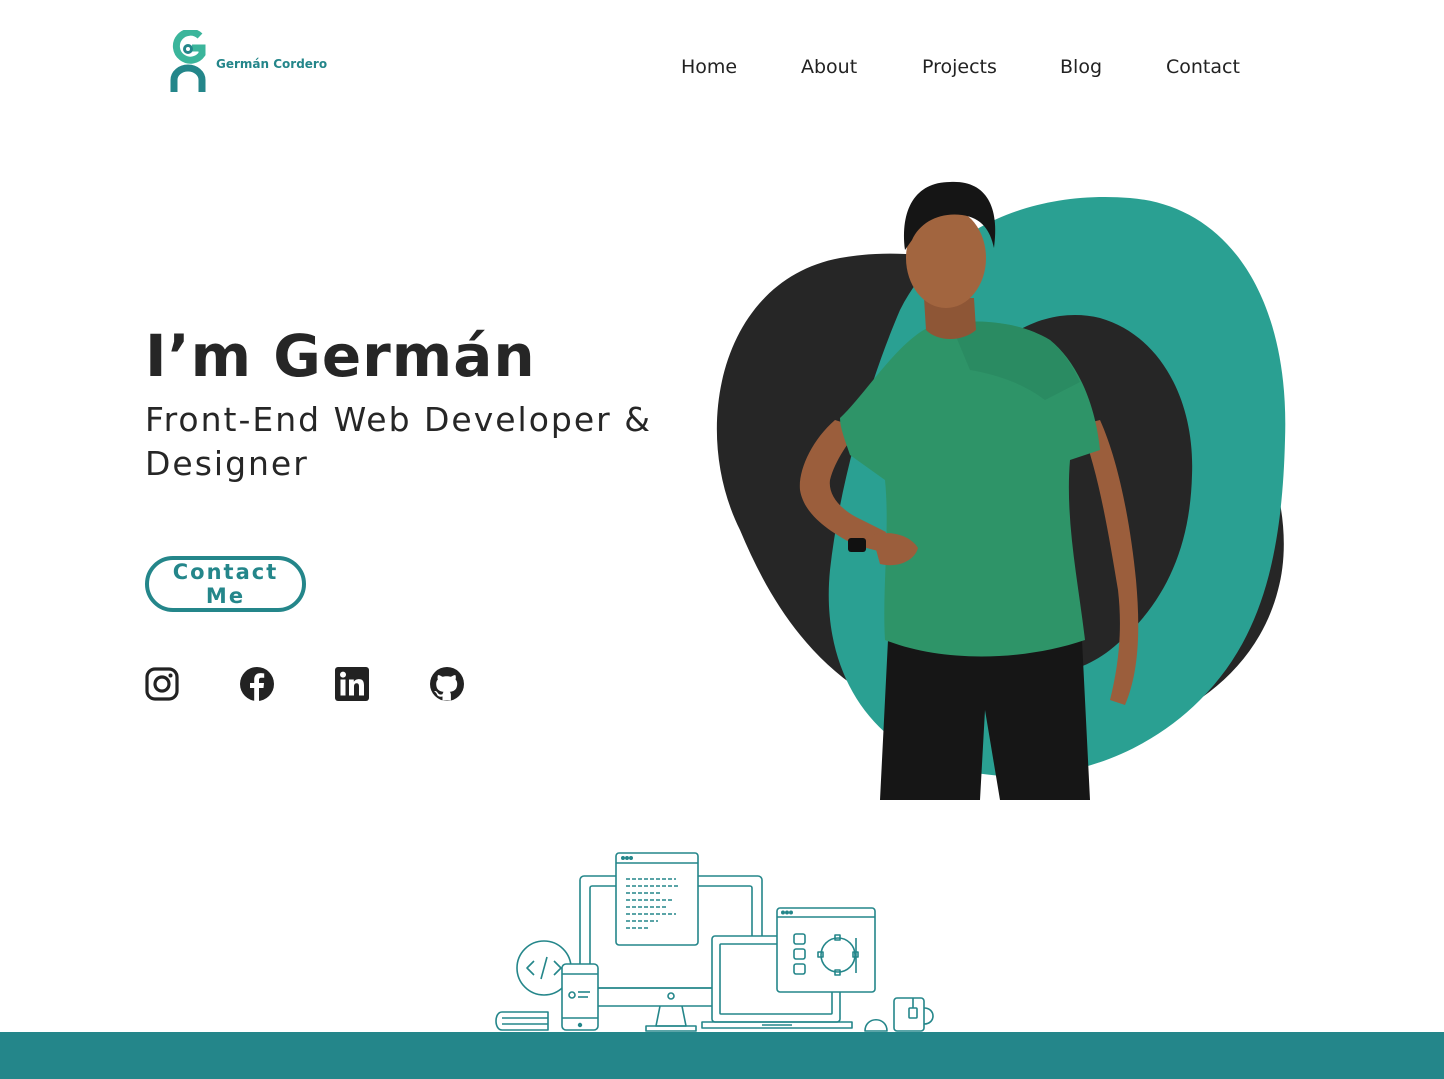  What do you see at coordinates (340, 356) in the screenshot?
I see `hero-title: I’m Germán` at bounding box center [340, 356].